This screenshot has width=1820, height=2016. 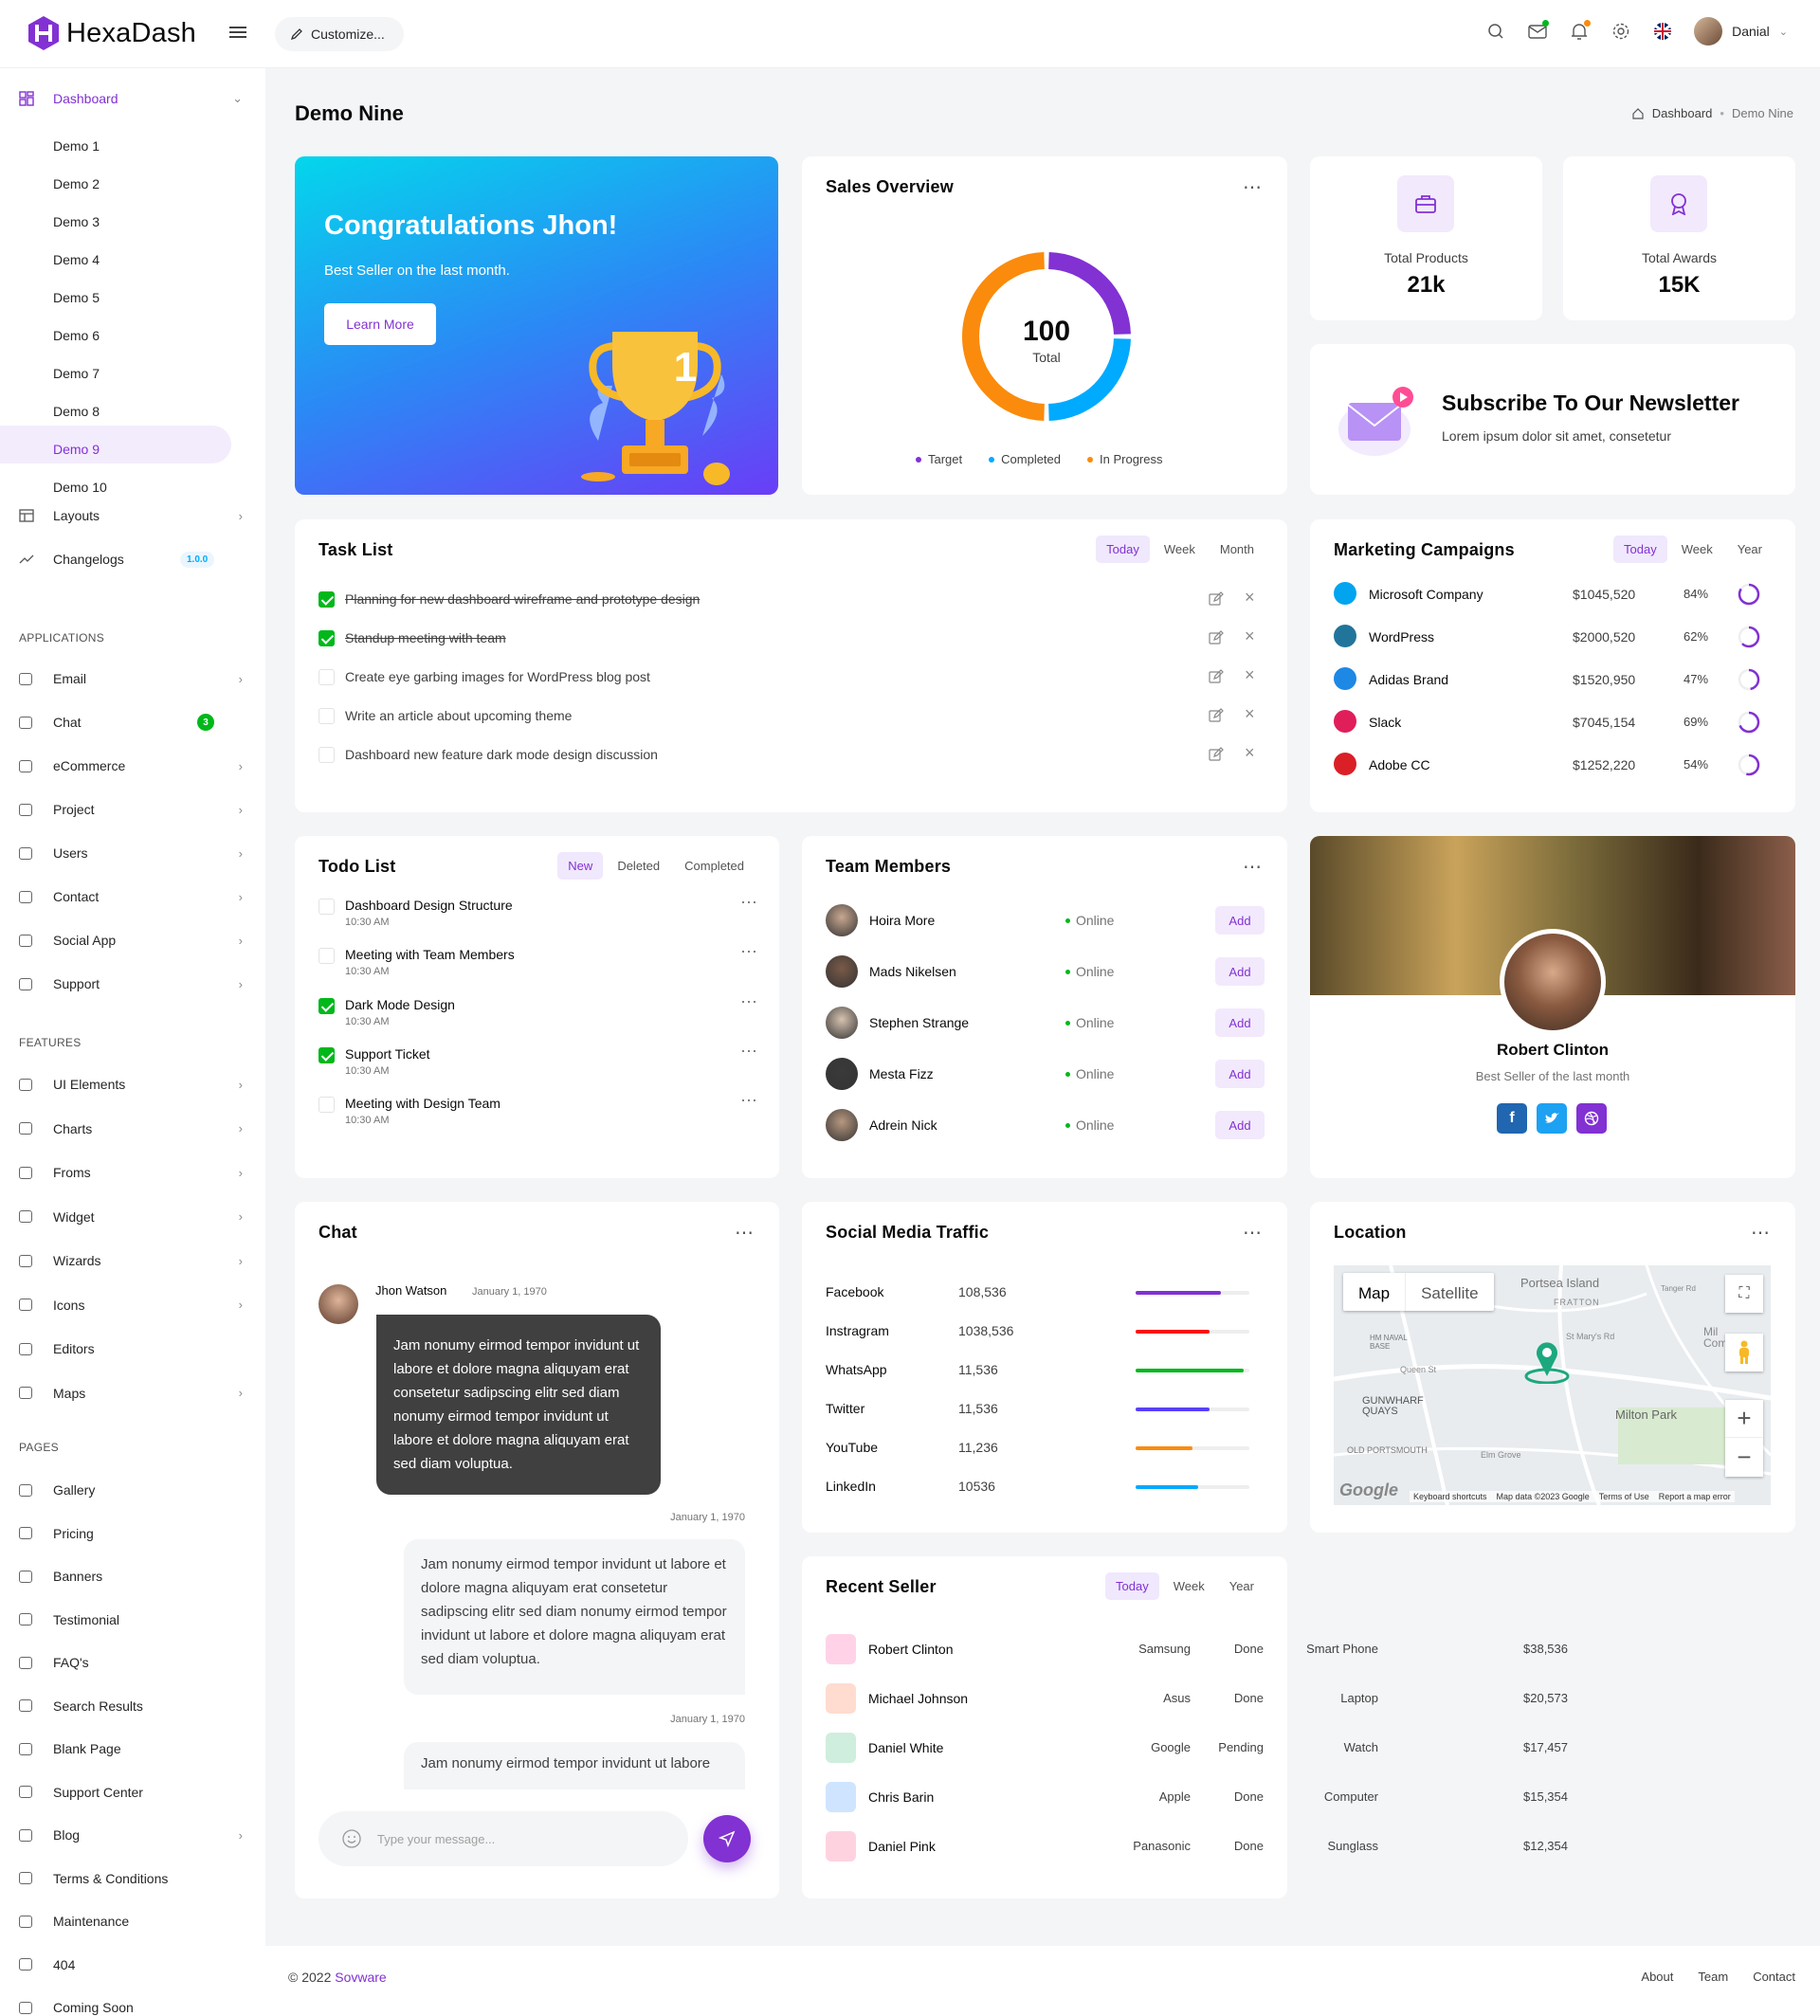 I want to click on map-footer-link: Report a map error, so click(x=1695, y=1496).